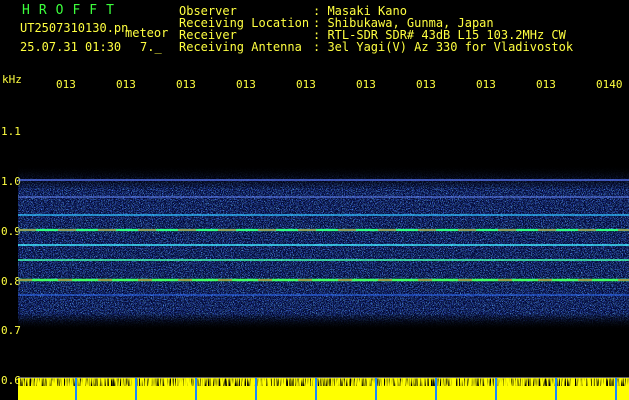  I want to click on file-name: UT2507310130.pn, so click(74, 28).